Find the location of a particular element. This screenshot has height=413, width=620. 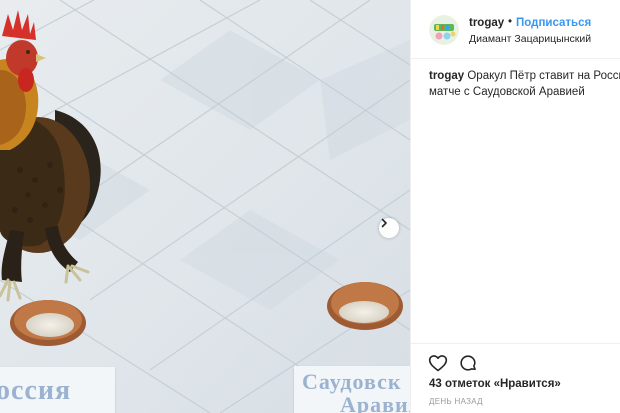

caption-line1: Оракул Пётр ставит на Россию в is located at coordinates (543, 76).